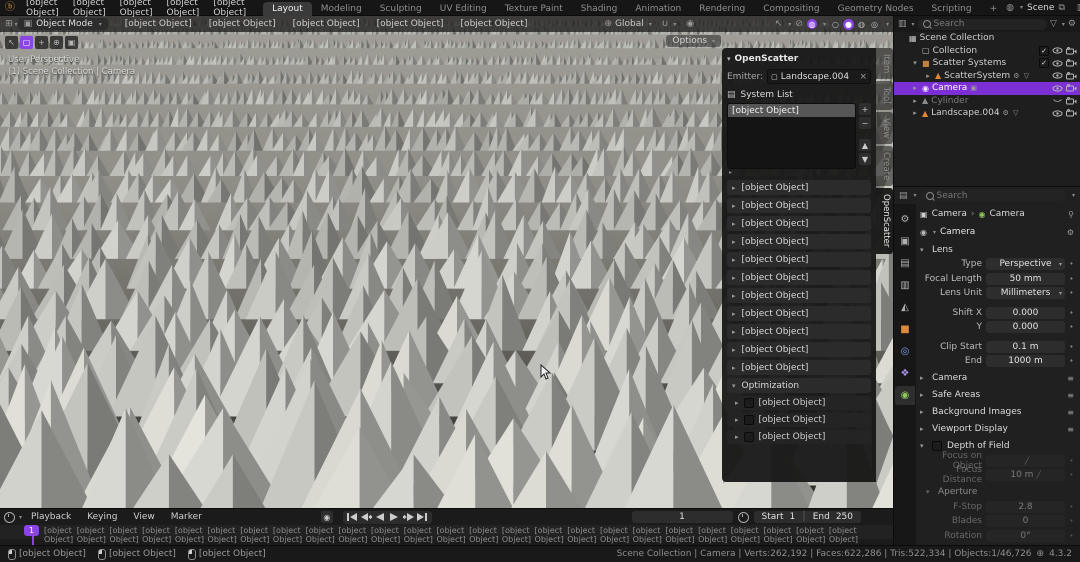 Image resolution: width=1080 pixels, height=562 pixels. What do you see at coordinates (970, 63) in the screenshot?
I see `outliner-item-label: Scatter Systems` at bounding box center [970, 63].